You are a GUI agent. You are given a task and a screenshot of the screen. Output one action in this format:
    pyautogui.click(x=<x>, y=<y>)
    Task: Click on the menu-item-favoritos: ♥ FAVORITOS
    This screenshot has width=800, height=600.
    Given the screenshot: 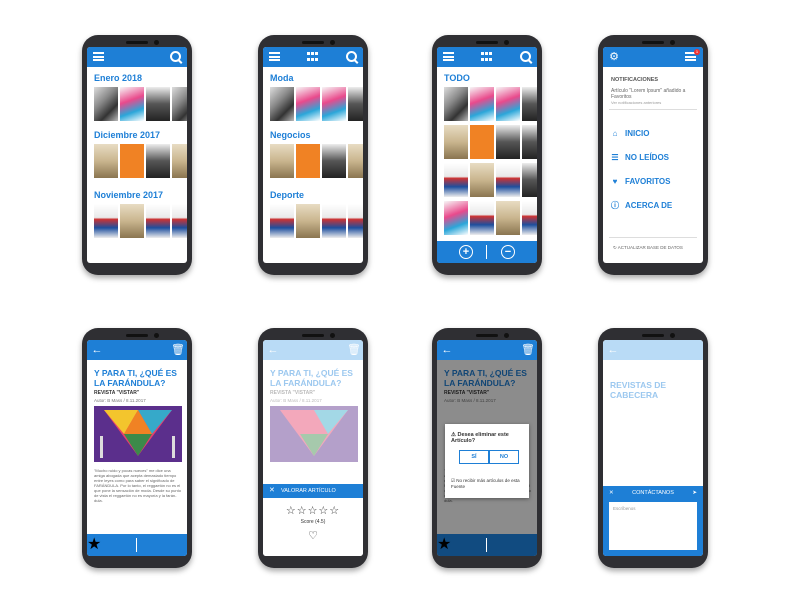 What is the action you would take?
    pyautogui.click(x=641, y=181)
    